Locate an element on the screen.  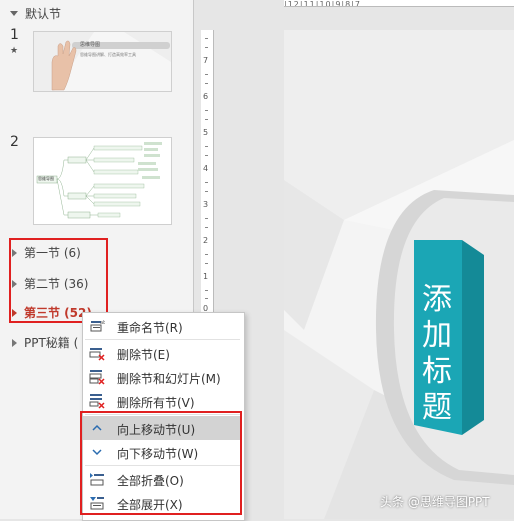
menu-item-delete-section-and-slides: 删除节和幻灯片(M) is located at coordinates (162, 377).